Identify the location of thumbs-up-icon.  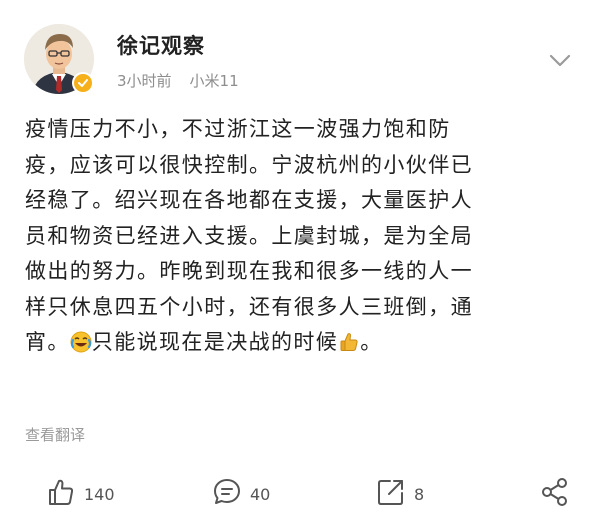
(61, 494).